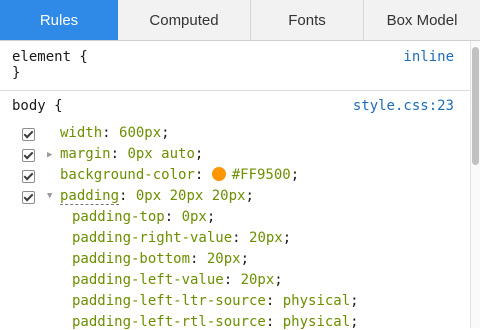  Describe the element at coordinates (50, 57) in the screenshot. I see `element-selector: element {` at that location.